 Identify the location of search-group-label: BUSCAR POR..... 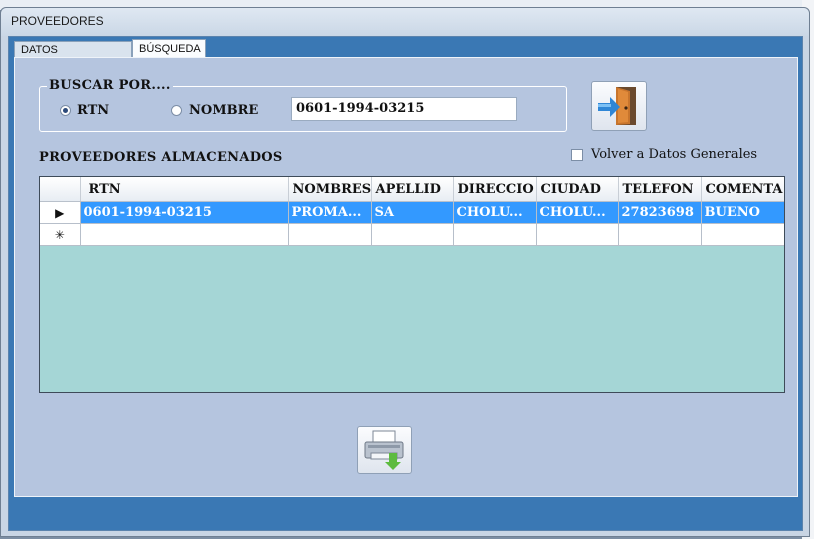
(110, 85).